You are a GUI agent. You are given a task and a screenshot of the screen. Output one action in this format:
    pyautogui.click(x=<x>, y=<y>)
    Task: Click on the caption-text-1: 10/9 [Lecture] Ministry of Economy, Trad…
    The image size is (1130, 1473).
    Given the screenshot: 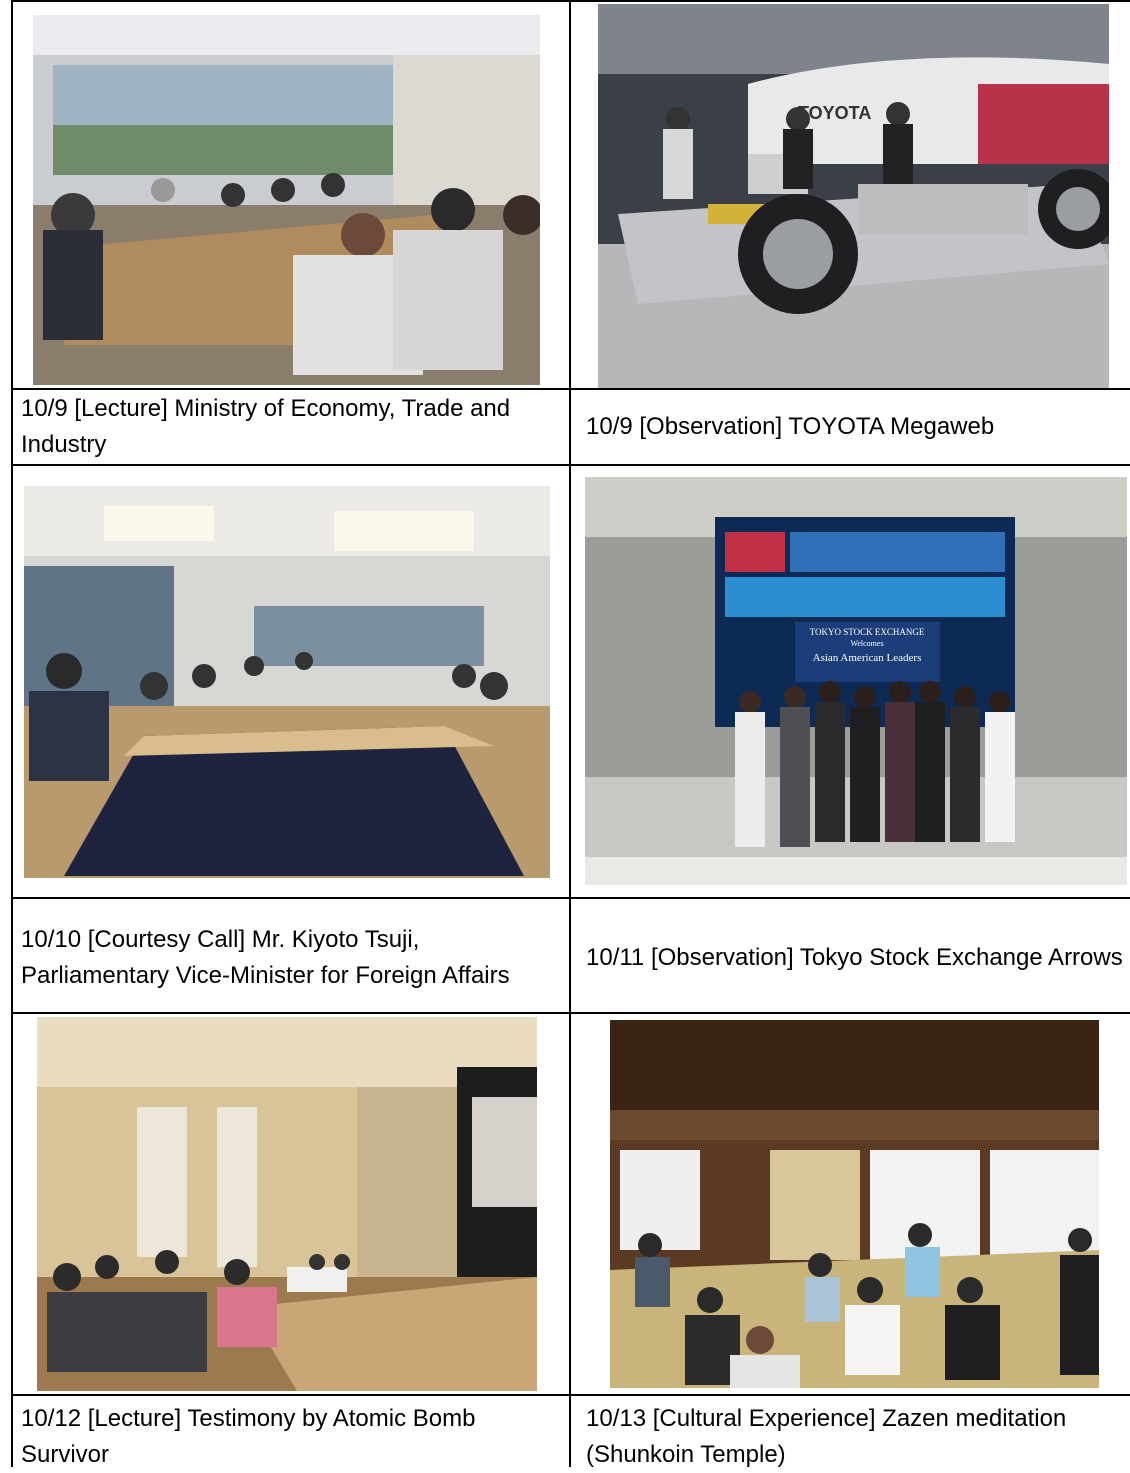 What is the action you would take?
    pyautogui.click(x=266, y=426)
    